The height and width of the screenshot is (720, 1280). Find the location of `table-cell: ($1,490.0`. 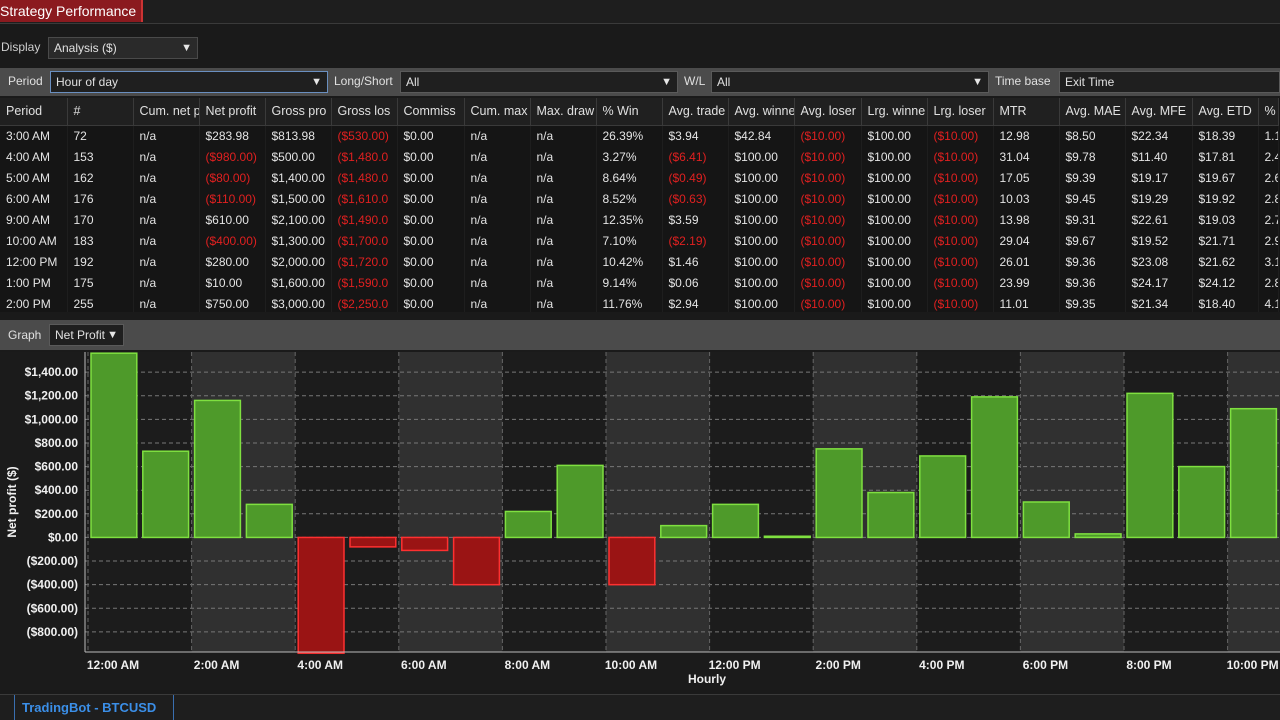

table-cell: ($1,490.0 is located at coordinates (364, 219).